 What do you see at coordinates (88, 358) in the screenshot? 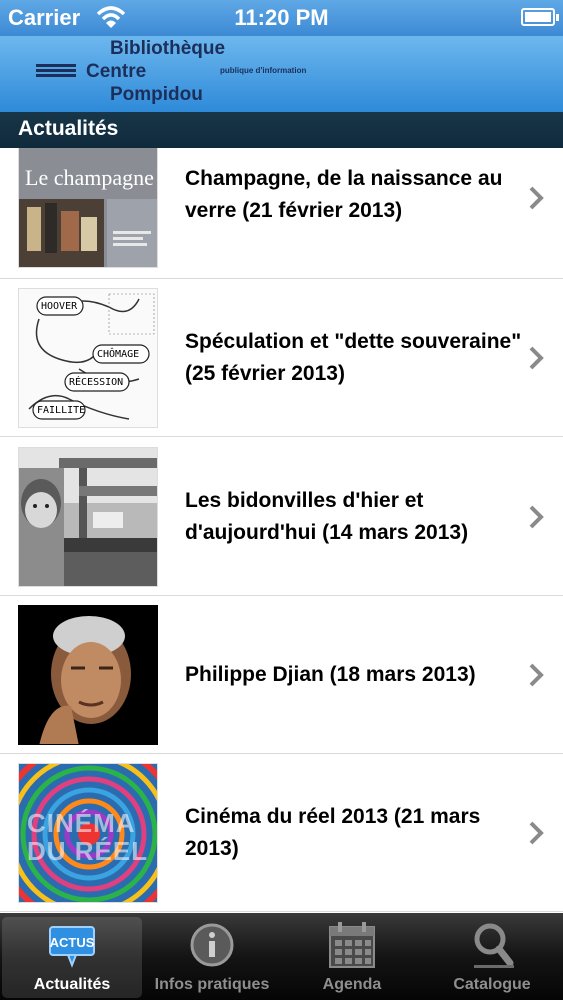
I see `thumbnail-image: HOOVER CHÔMAGE RÉCESSION FAILLITE` at bounding box center [88, 358].